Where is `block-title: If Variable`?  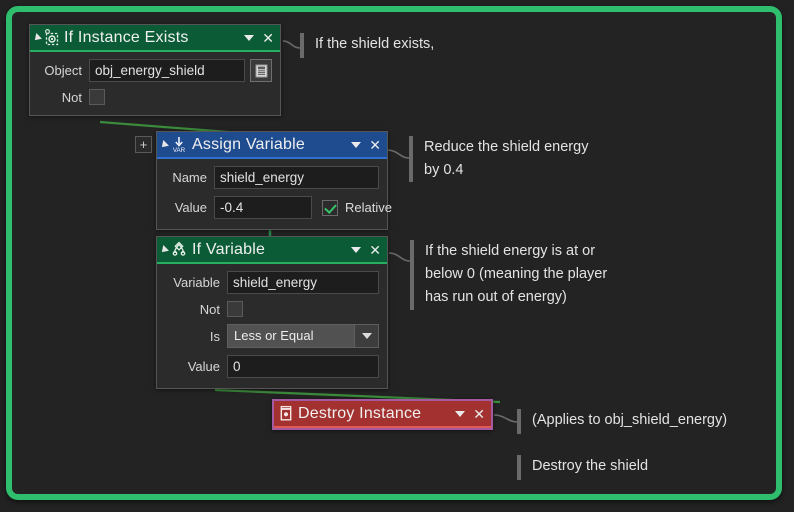
block-title: If Variable is located at coordinates (229, 249).